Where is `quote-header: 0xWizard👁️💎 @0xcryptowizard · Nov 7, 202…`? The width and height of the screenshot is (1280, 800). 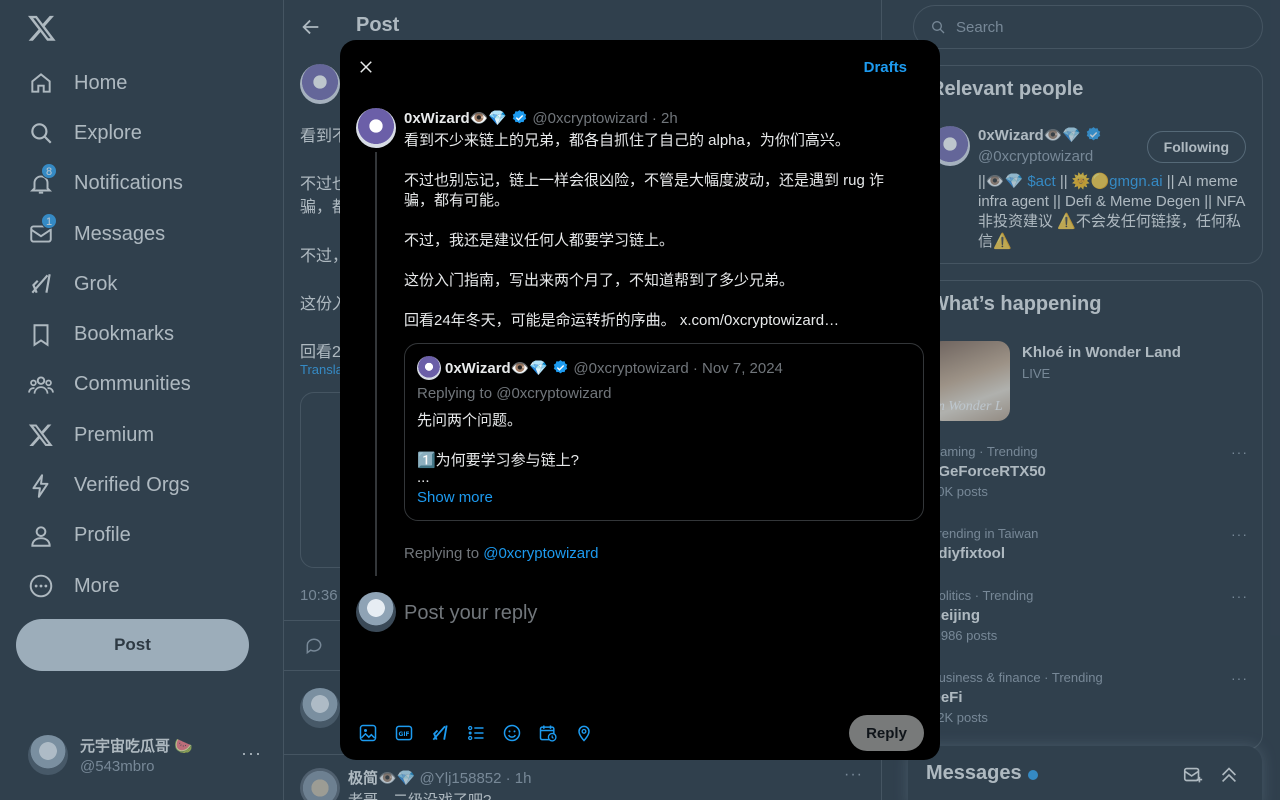
quote-header: 0xWizard👁️💎 @0xcryptowizard · Nov 7, 202… is located at coordinates (614, 368).